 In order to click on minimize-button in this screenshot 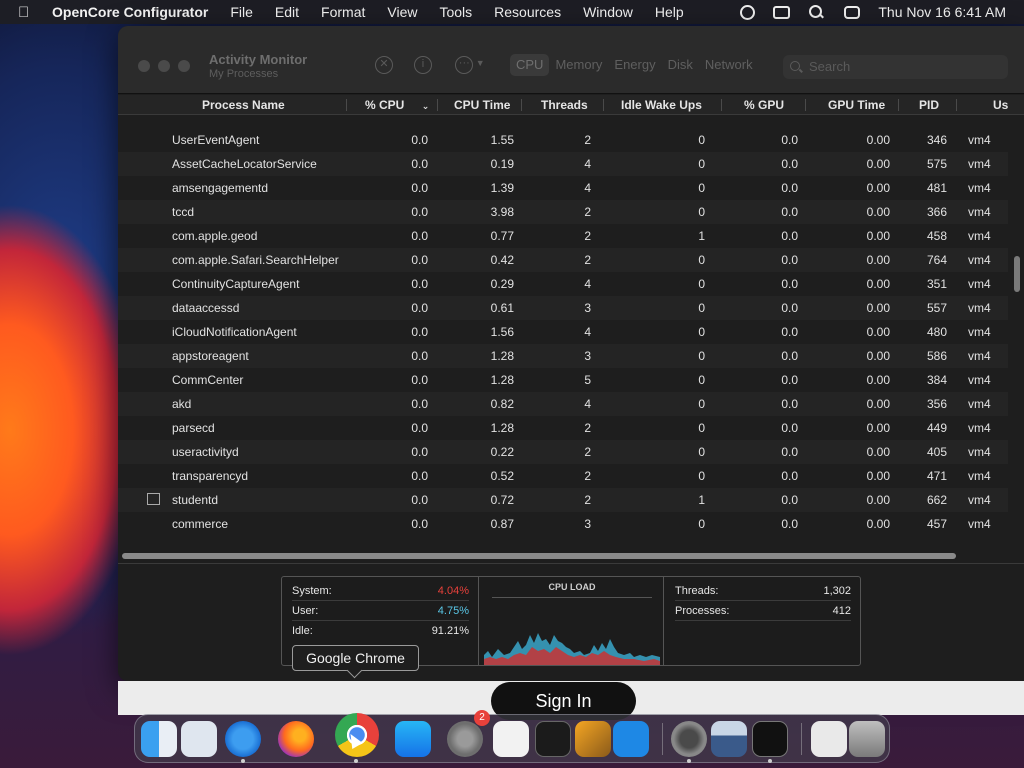, I will do `click(164, 66)`.